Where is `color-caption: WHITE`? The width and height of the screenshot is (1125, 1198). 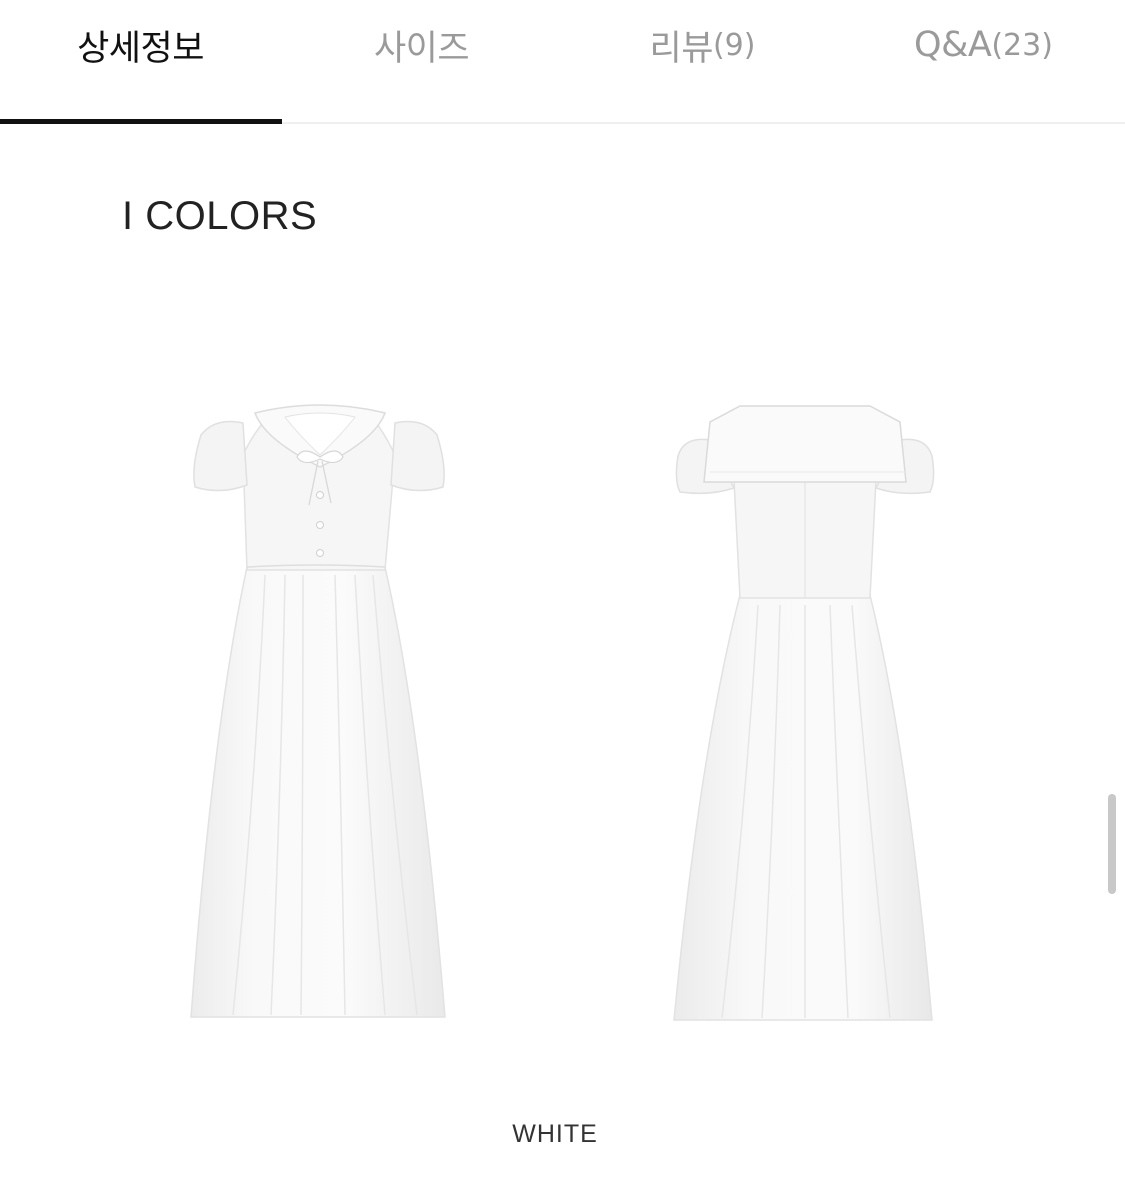 color-caption: WHITE is located at coordinates (555, 1134).